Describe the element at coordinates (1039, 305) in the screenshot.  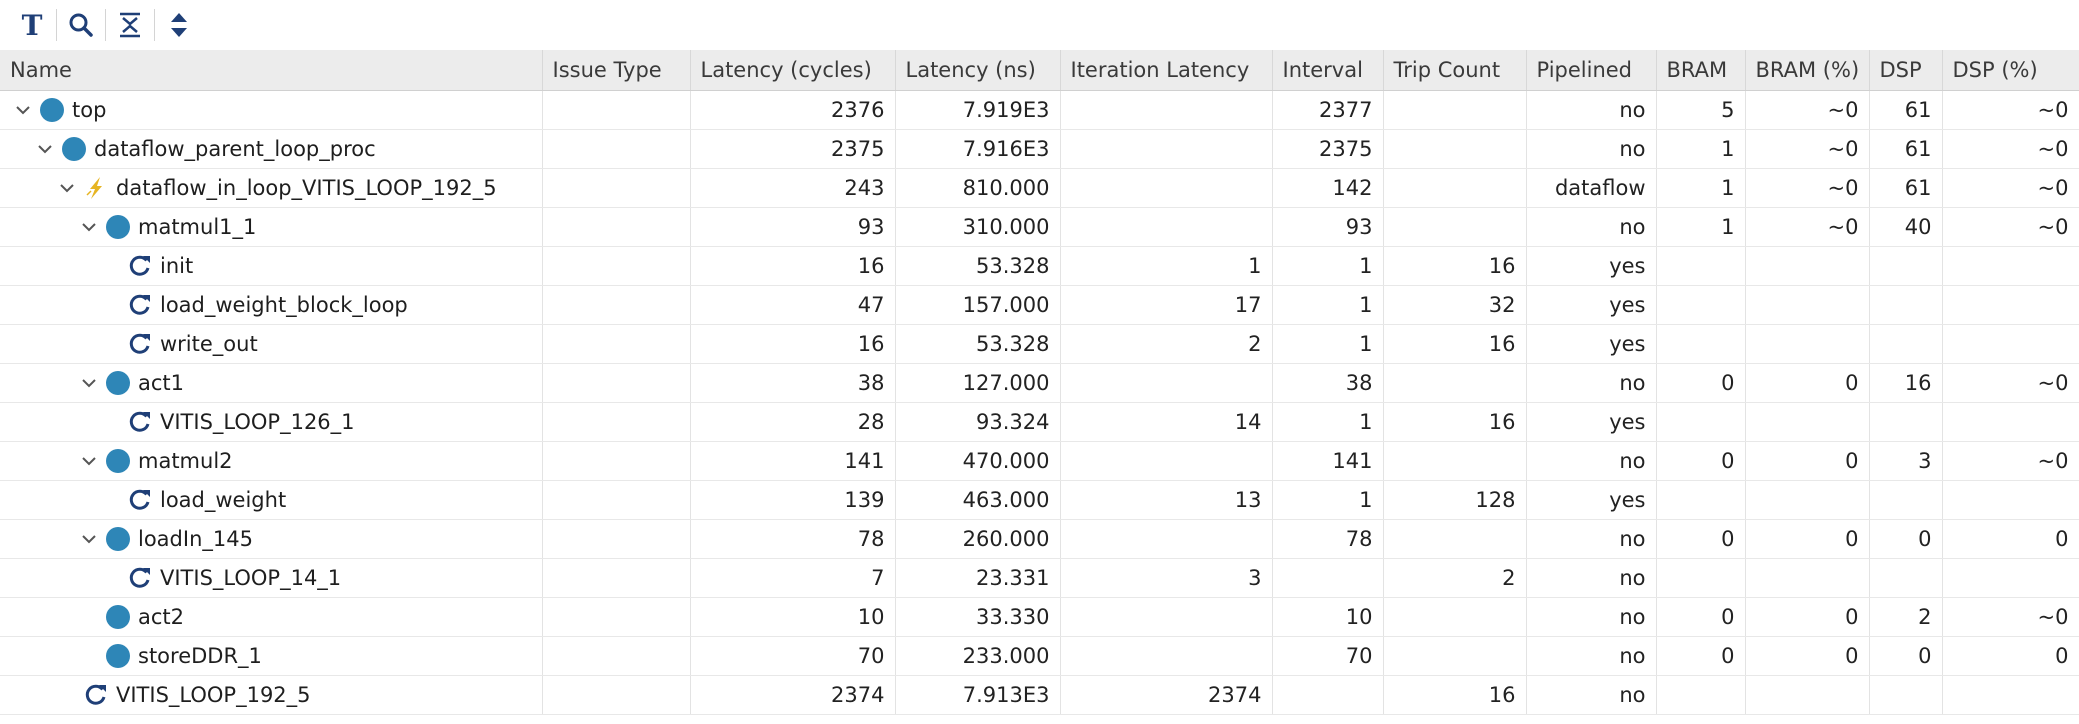
I see `table-row: load_weight_block_loop 47 157.000 17 1 32 yes` at that location.